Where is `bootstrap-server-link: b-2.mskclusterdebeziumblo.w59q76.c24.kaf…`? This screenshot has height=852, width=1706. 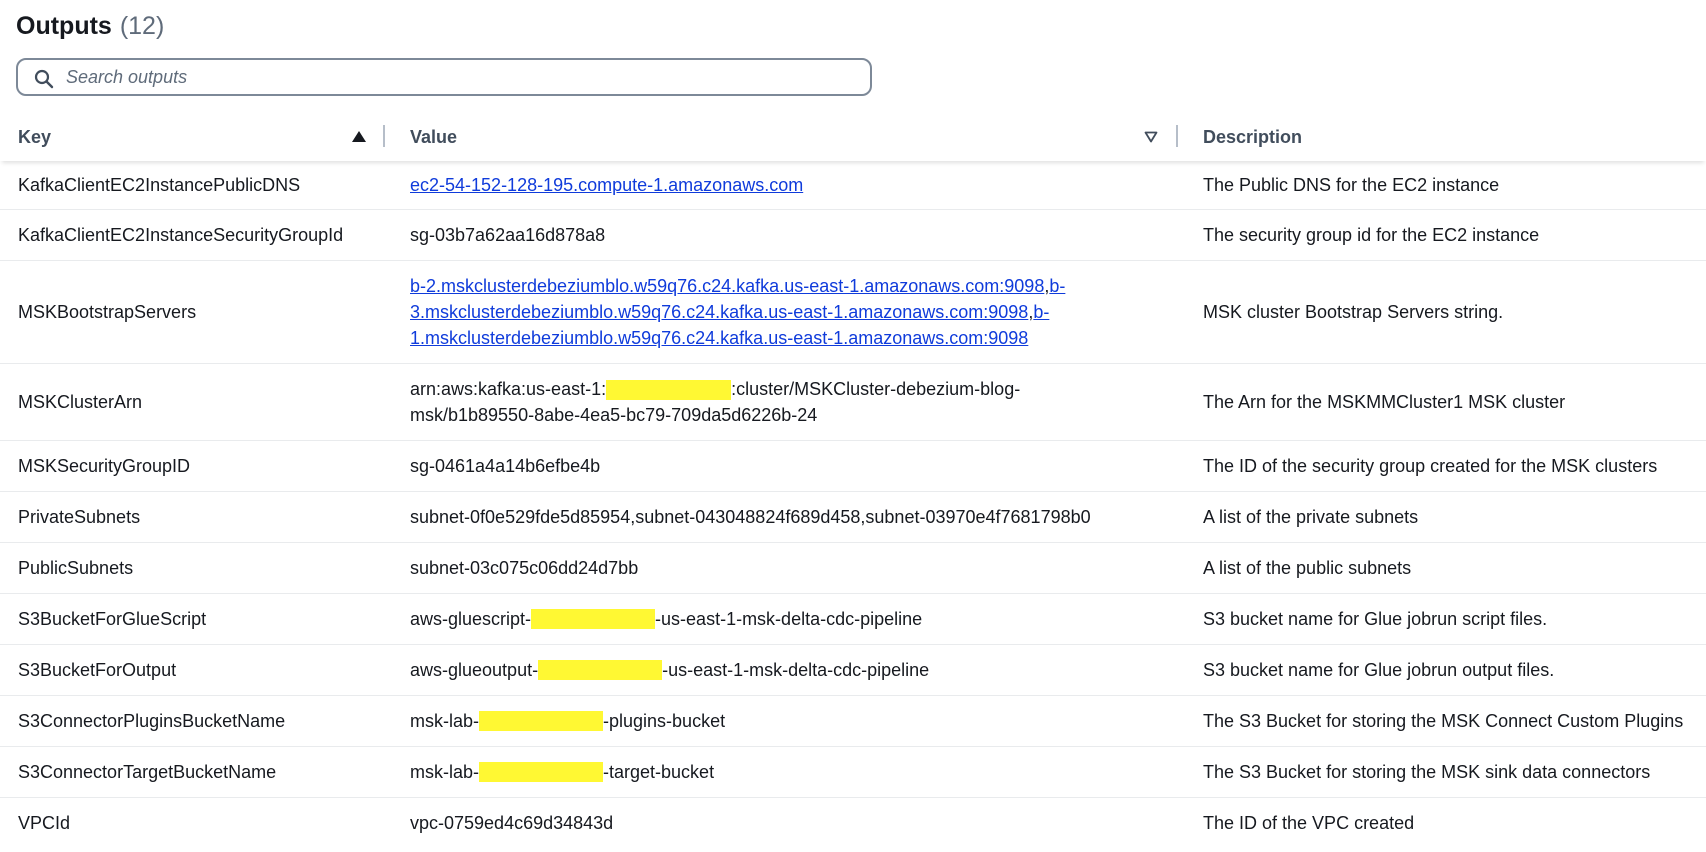 bootstrap-server-link: b-2.mskclusterdebeziumblo.w59q76.c24.kaf… is located at coordinates (727, 286).